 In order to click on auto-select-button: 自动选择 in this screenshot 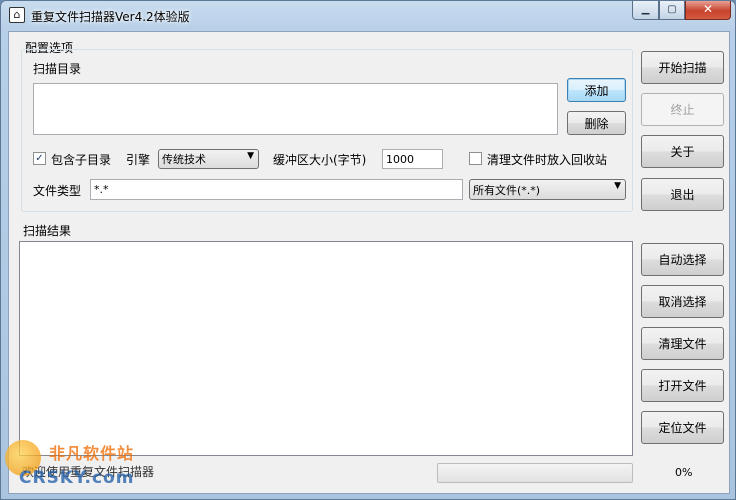, I will do `click(682, 259)`.